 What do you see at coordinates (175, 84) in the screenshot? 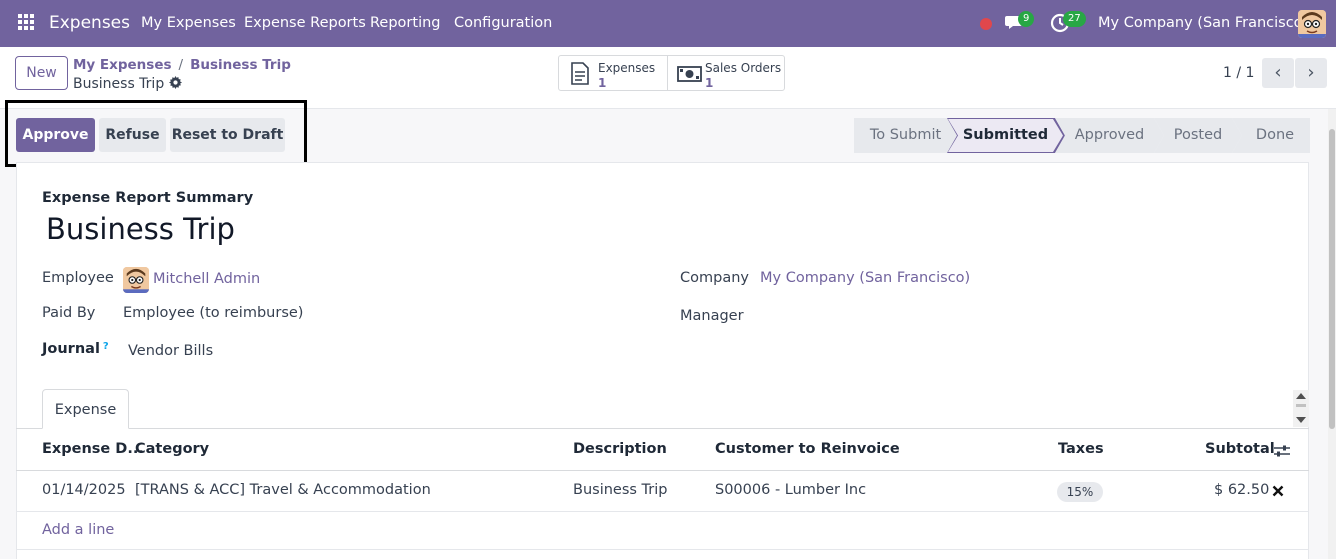
I see `gear-icon` at bounding box center [175, 84].